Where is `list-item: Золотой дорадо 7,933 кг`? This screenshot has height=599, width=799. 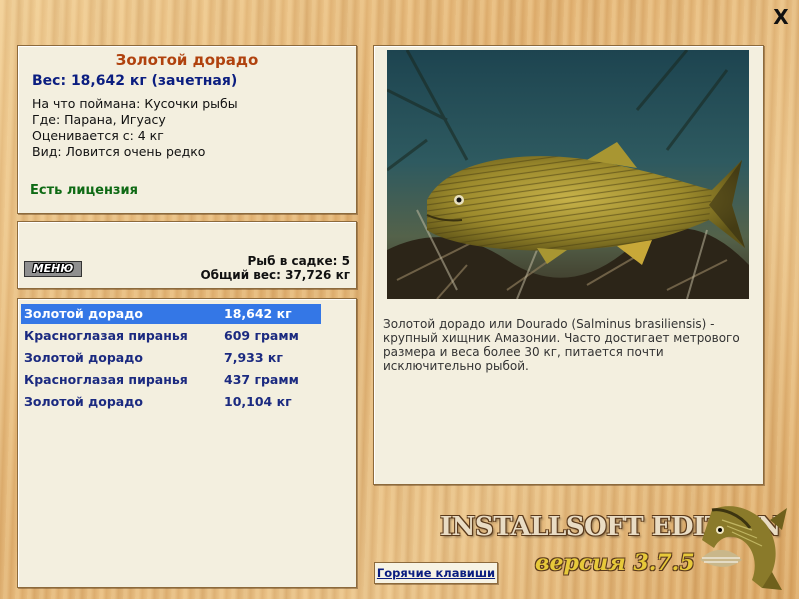 list-item: Золотой дорадо 7,933 кг is located at coordinates (171, 358).